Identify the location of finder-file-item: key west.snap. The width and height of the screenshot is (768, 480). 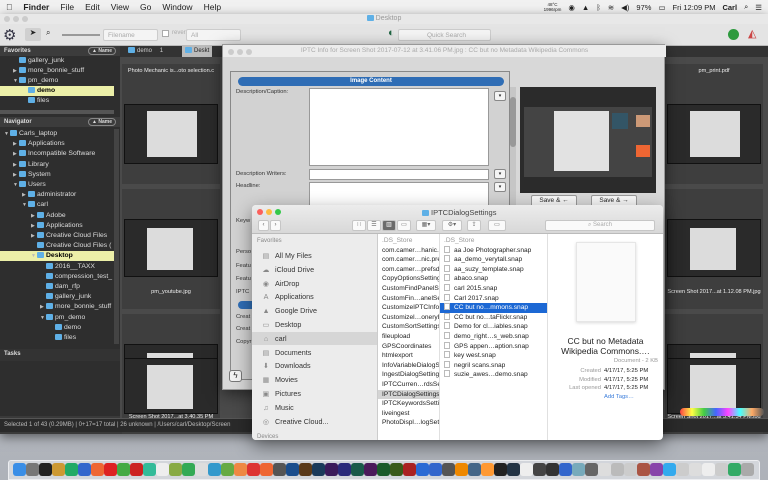
(493, 356).